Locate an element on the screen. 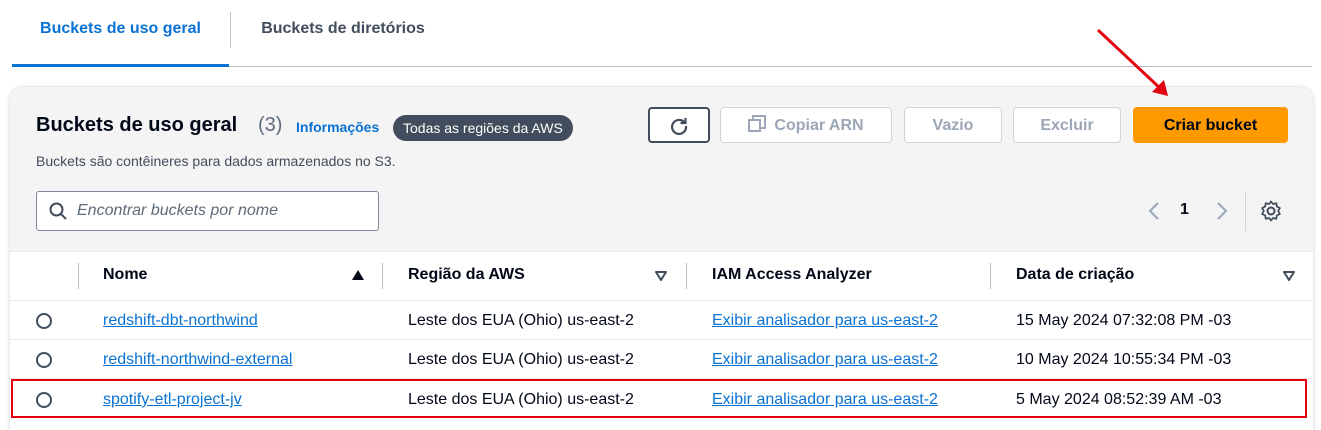 The width and height of the screenshot is (1321, 430). delete-button: Excluir is located at coordinates (1067, 125).